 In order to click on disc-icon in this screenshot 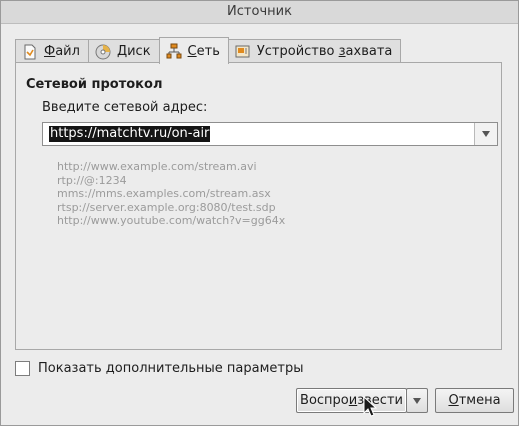, I will do `click(103, 52)`.